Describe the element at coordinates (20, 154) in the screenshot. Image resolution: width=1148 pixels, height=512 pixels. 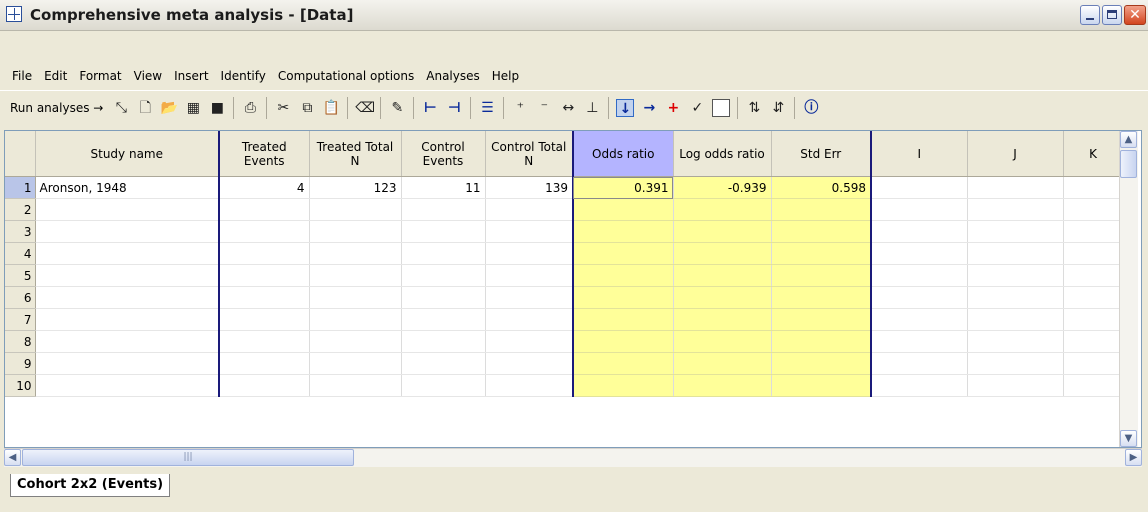
I see `corner-cell` at that location.